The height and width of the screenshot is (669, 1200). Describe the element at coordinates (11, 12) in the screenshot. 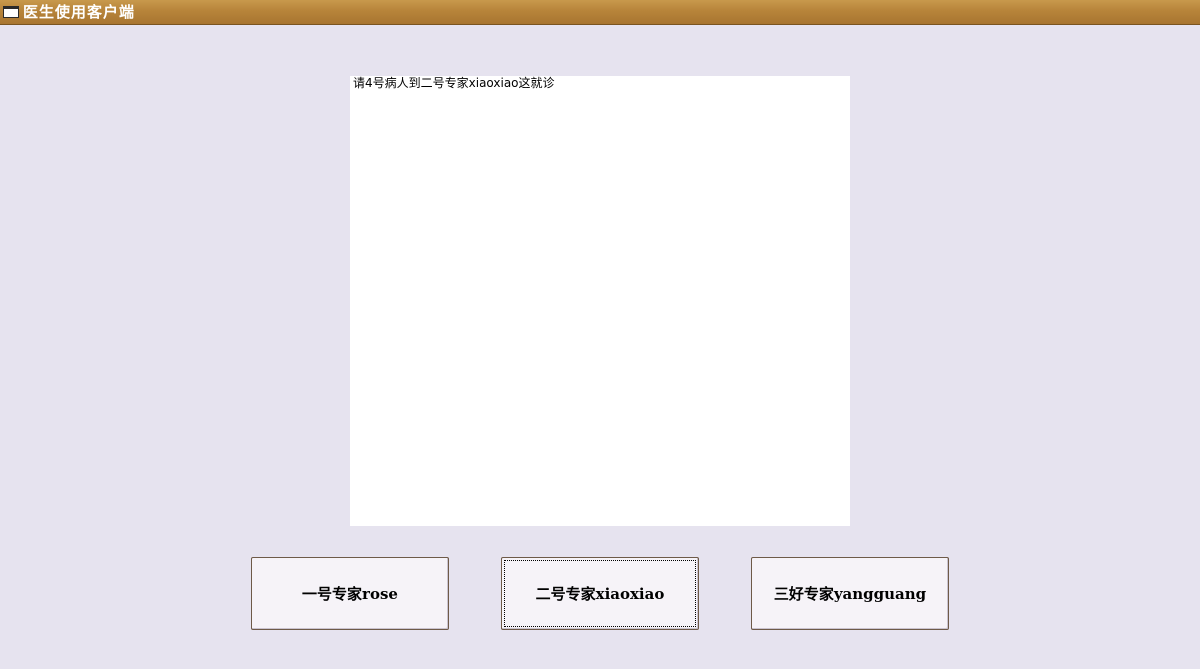

I see `window-icon` at that location.